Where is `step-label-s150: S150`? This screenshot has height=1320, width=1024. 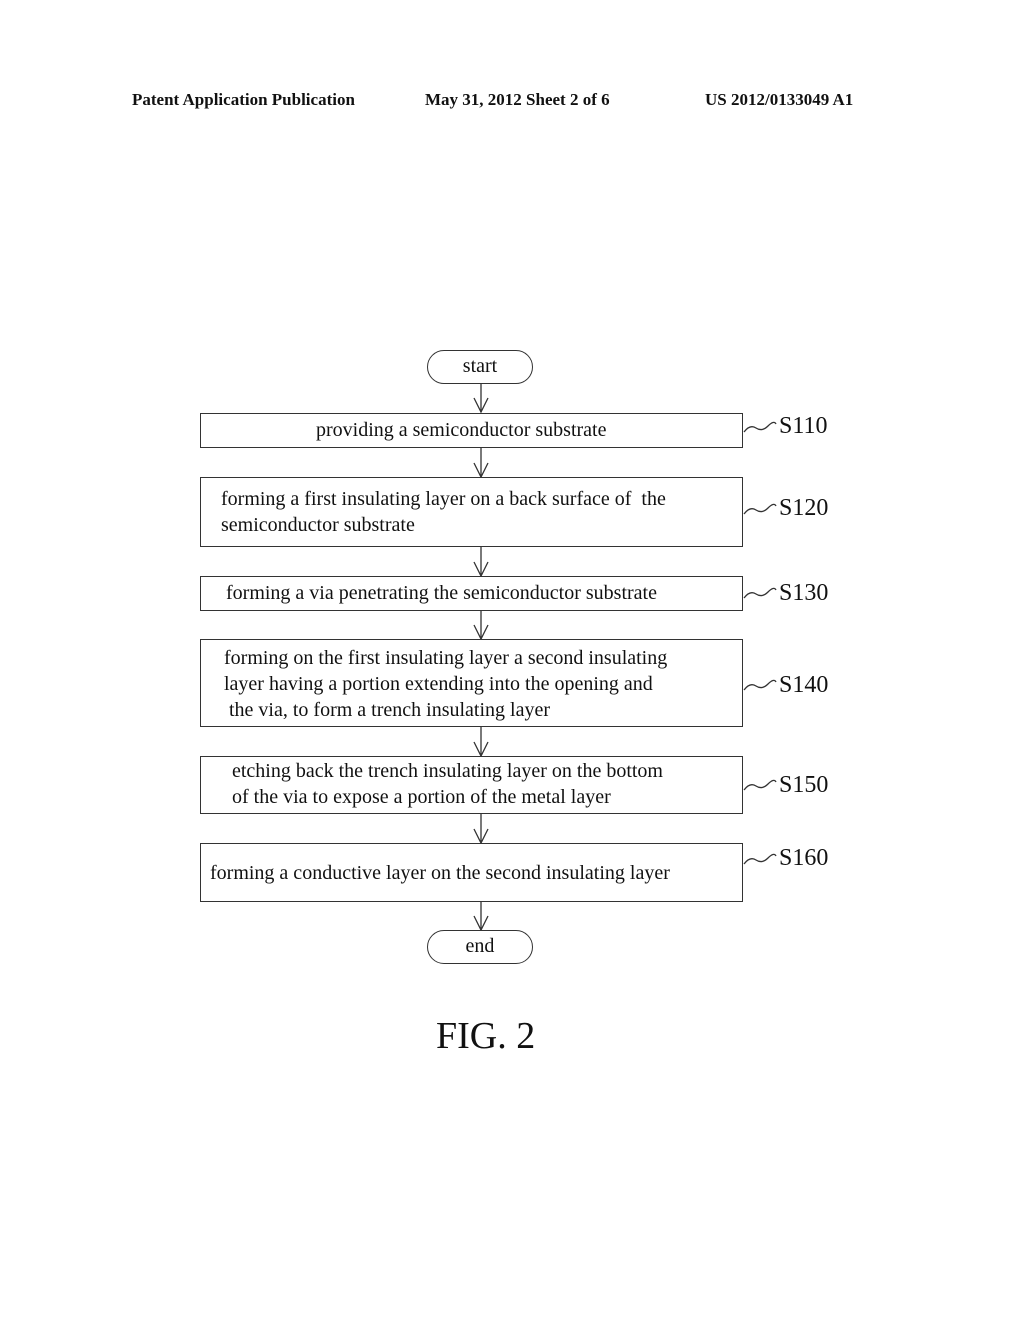 step-label-s150: S150 is located at coordinates (804, 785).